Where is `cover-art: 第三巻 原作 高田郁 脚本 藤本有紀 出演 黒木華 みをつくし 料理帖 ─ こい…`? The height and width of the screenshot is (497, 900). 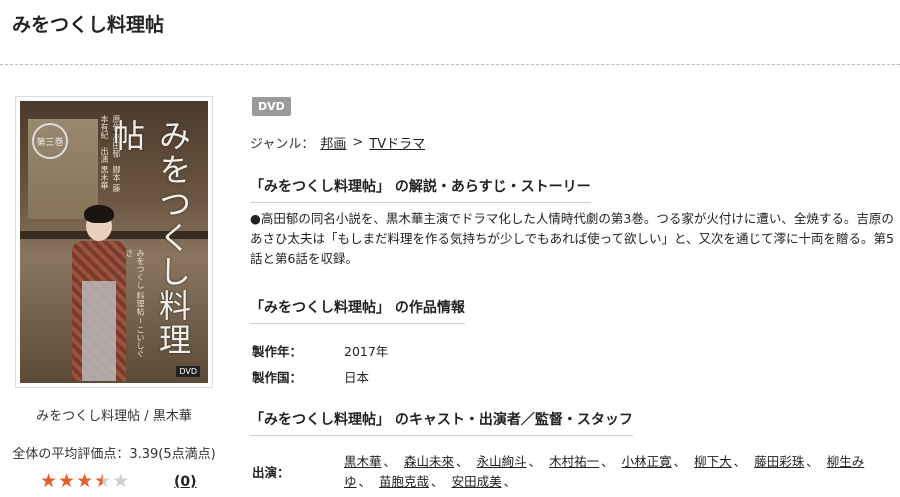
cover-art: 第三巻 原作 高田郁 脚本 藤本有紀 出演 黒木華 みをつくし 料理帖 ─ こい… is located at coordinates (114, 242).